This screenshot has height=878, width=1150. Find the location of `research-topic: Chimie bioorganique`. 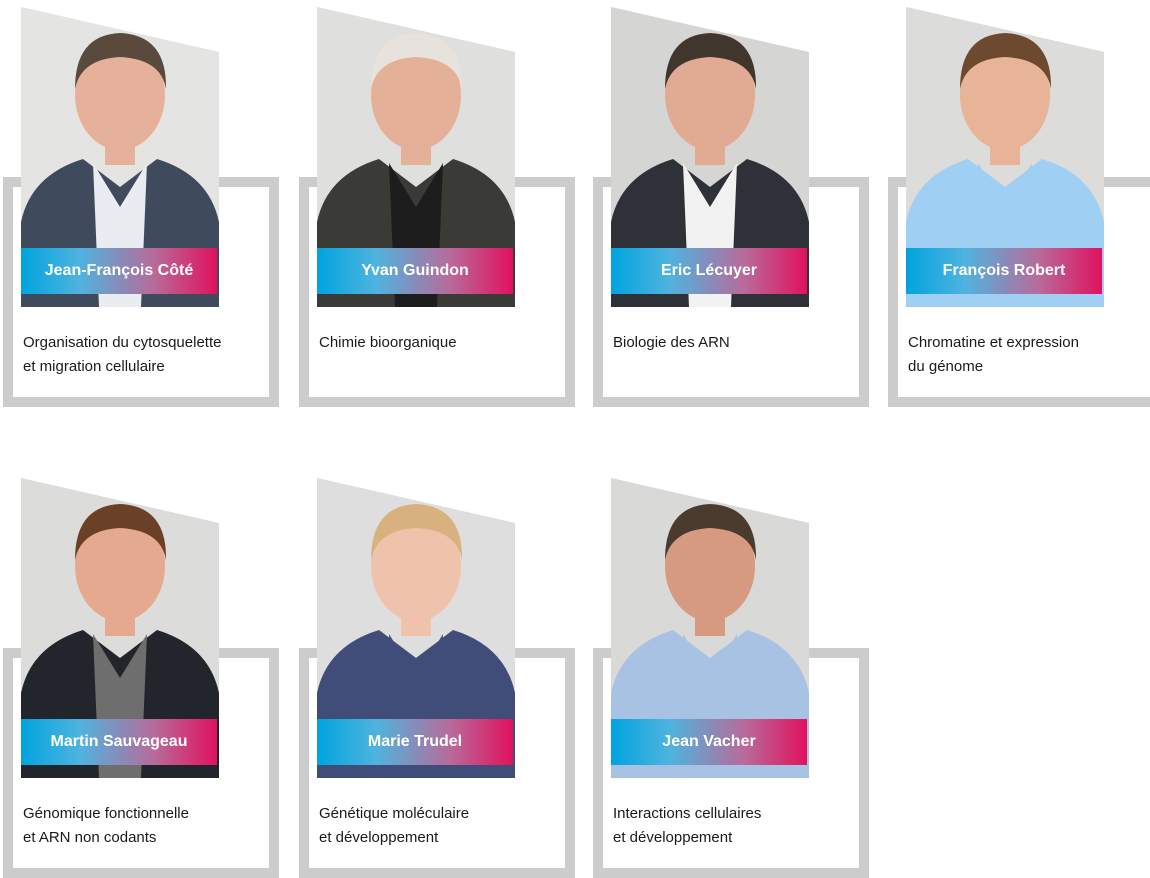

research-topic: Chimie bioorganique is located at coordinates (442, 343).